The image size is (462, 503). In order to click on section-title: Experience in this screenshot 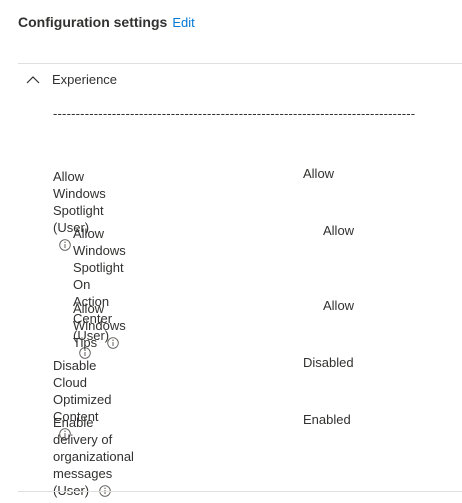, I will do `click(85, 79)`.